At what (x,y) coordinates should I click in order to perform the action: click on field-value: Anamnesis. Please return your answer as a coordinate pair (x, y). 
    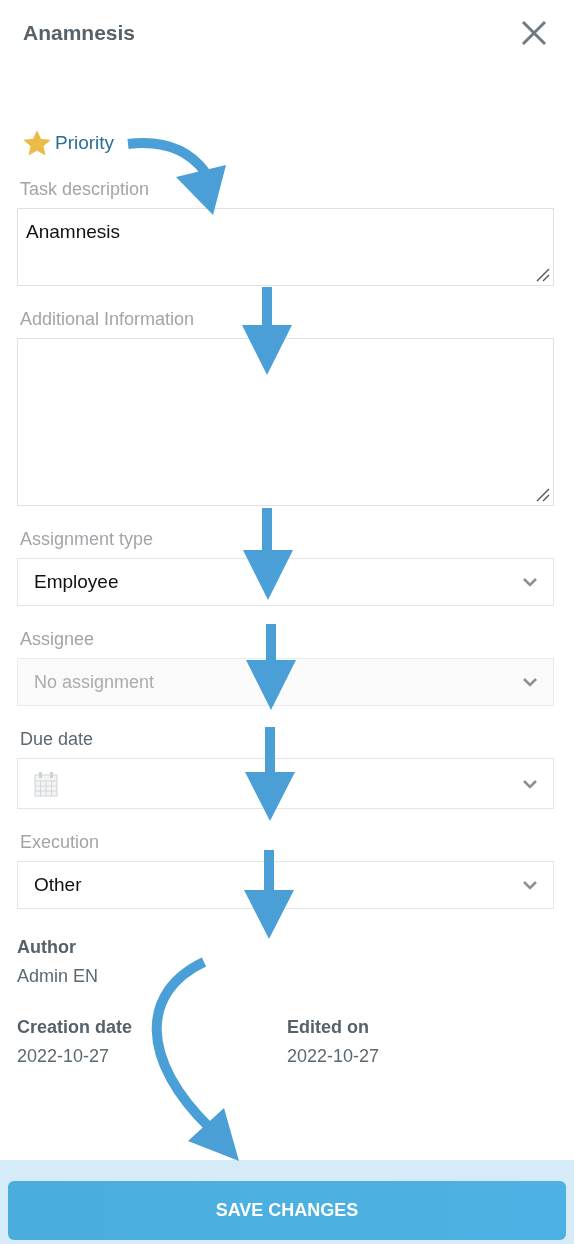
    Looking at the image, I should click on (73, 231).